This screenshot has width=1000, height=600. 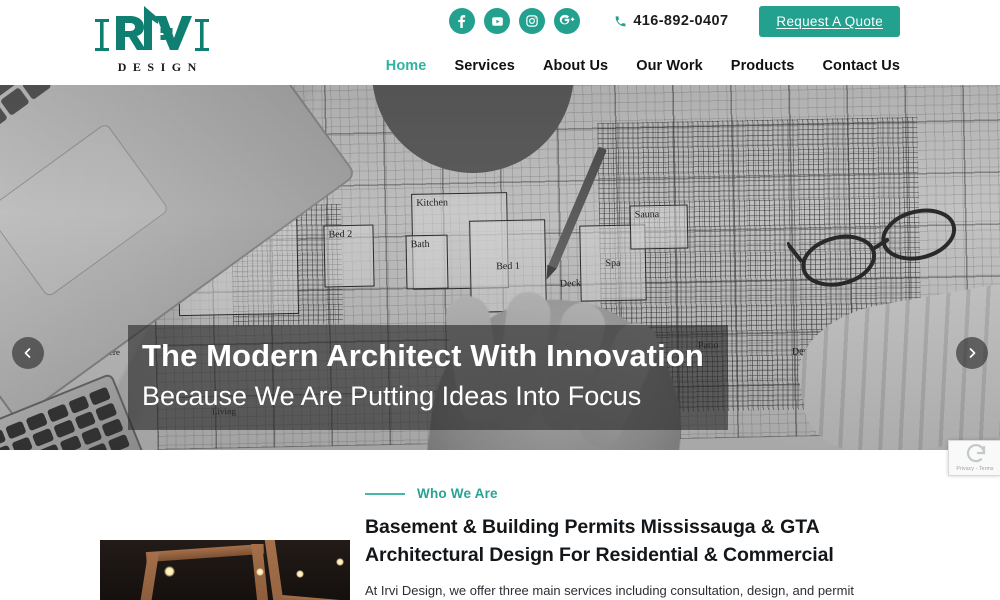 I want to click on header-utility-bar: 416-892-0407 Request A Quote, so click(x=674, y=21).